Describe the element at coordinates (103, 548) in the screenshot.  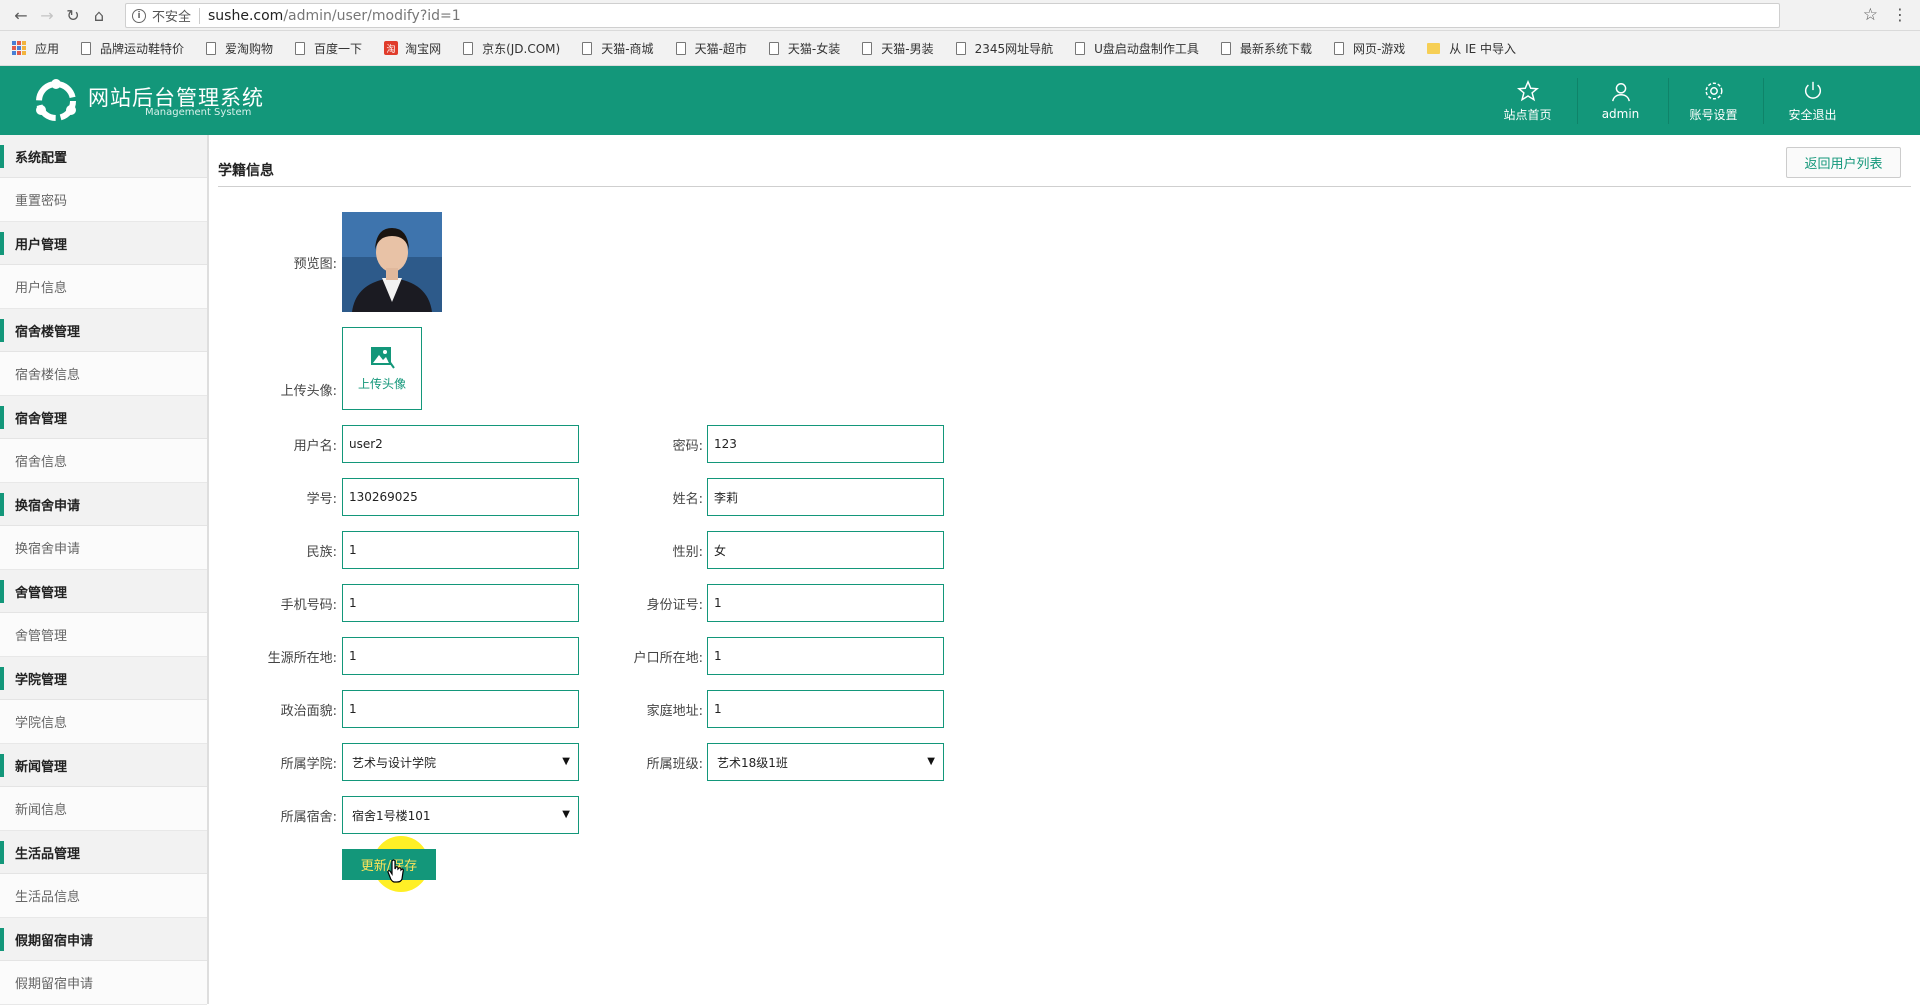
I see `sidebar-item-dorm-change: 换宿舍申请` at that location.